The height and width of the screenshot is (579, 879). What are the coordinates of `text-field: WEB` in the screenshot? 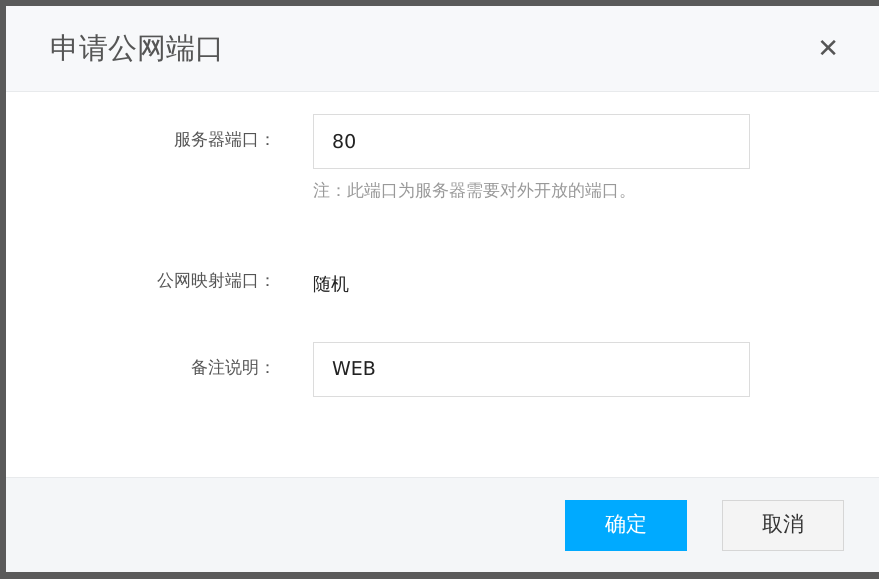 It's located at (531, 369).